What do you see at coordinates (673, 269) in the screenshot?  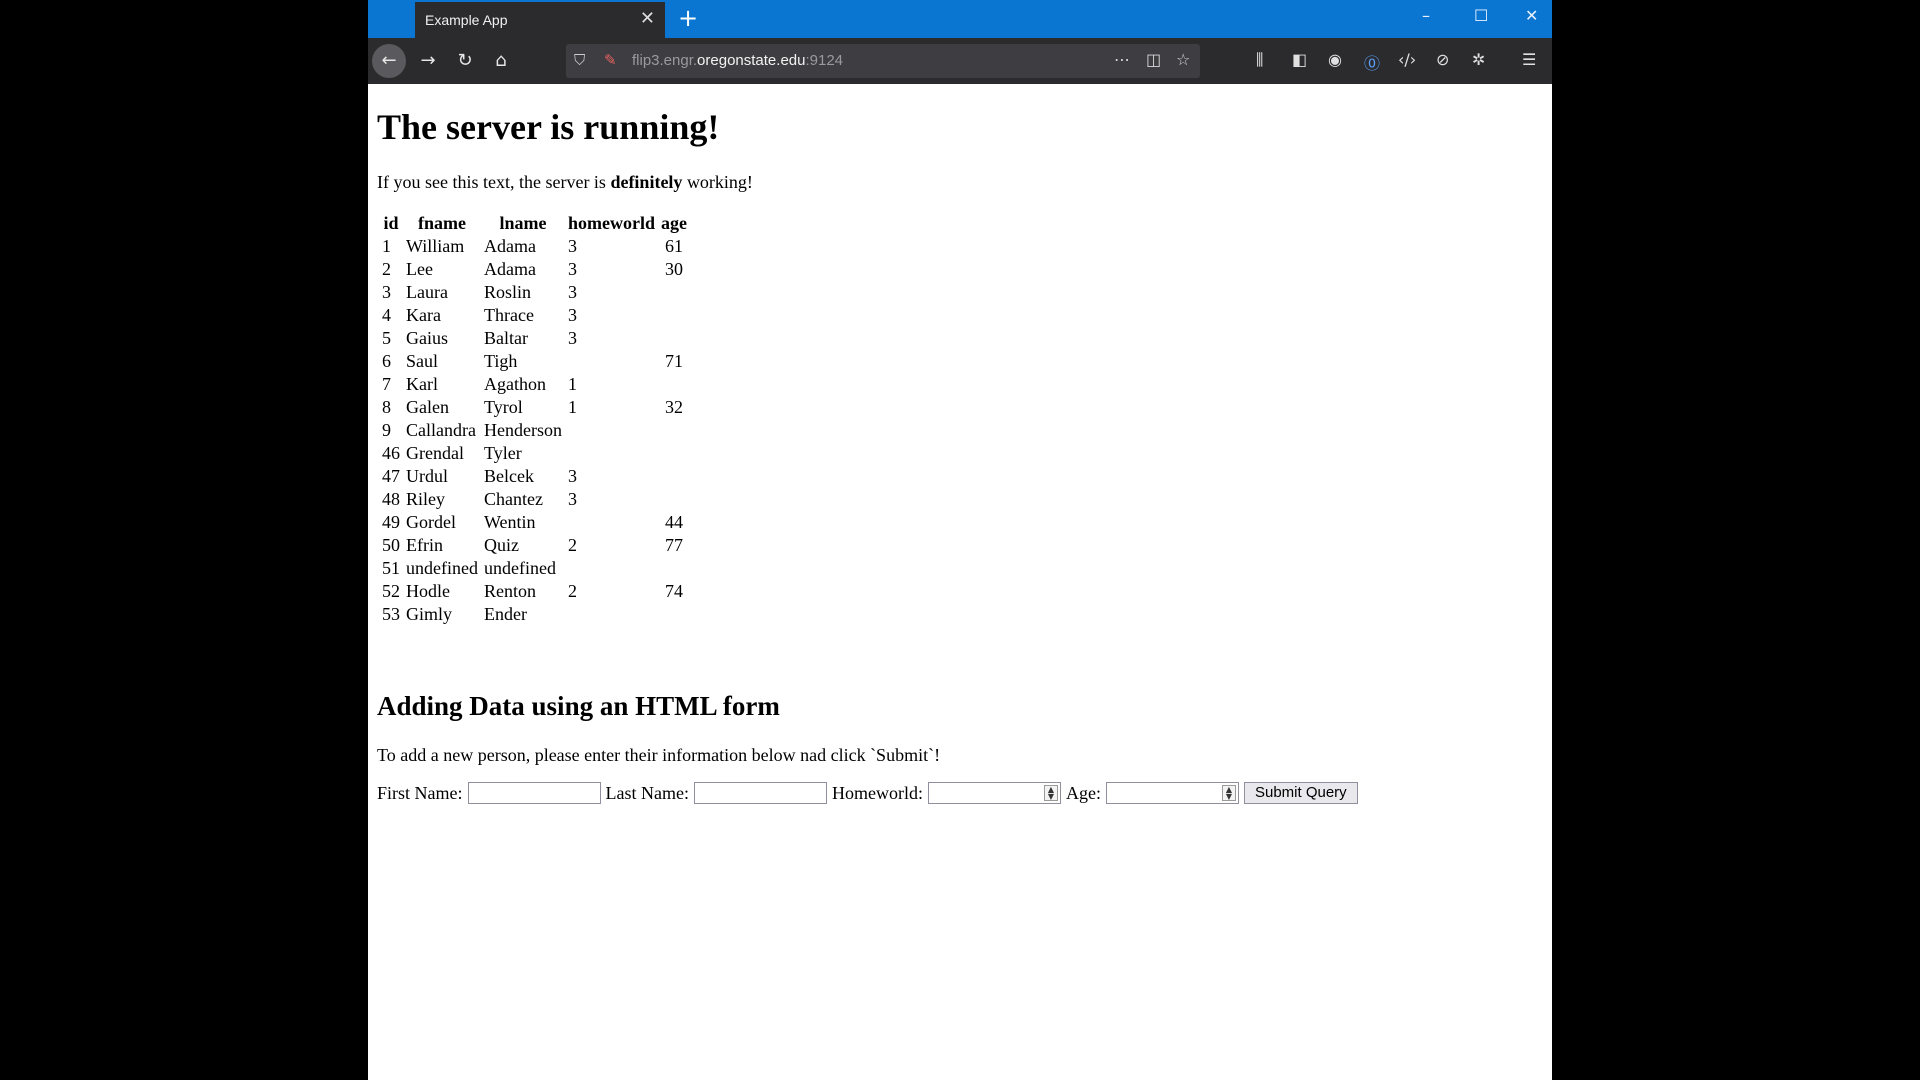 I see `cell-age: 30` at bounding box center [673, 269].